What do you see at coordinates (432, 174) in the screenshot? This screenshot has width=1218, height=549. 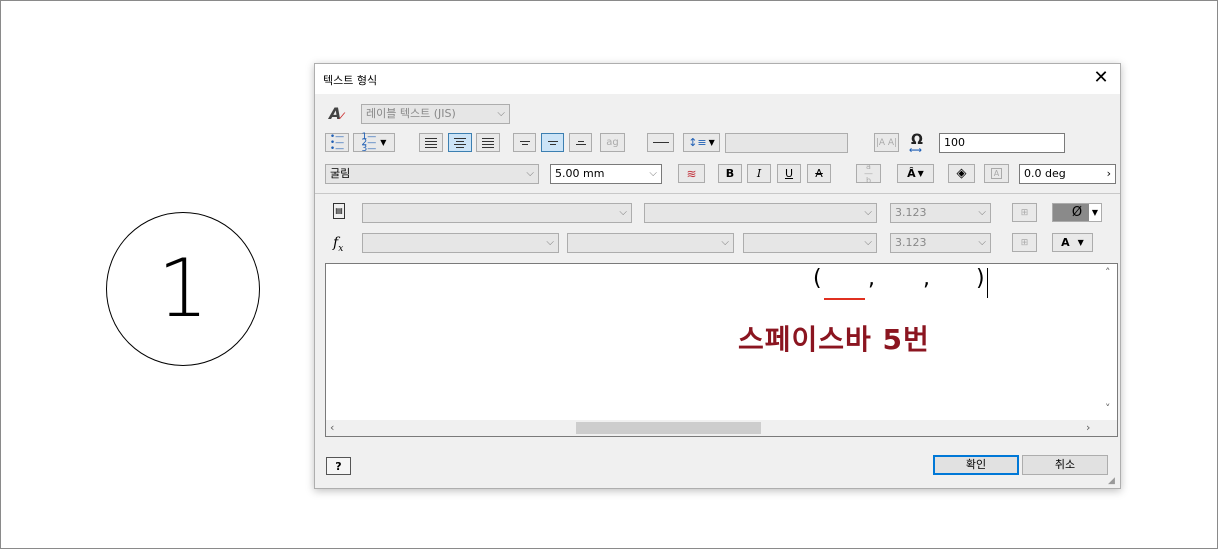 I see `font-select: 굴림 ⌵` at bounding box center [432, 174].